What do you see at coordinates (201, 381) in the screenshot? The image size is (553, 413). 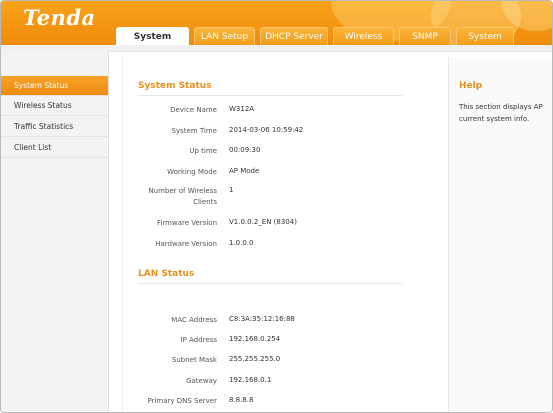 I see `gateway-label: Gateway` at bounding box center [201, 381].